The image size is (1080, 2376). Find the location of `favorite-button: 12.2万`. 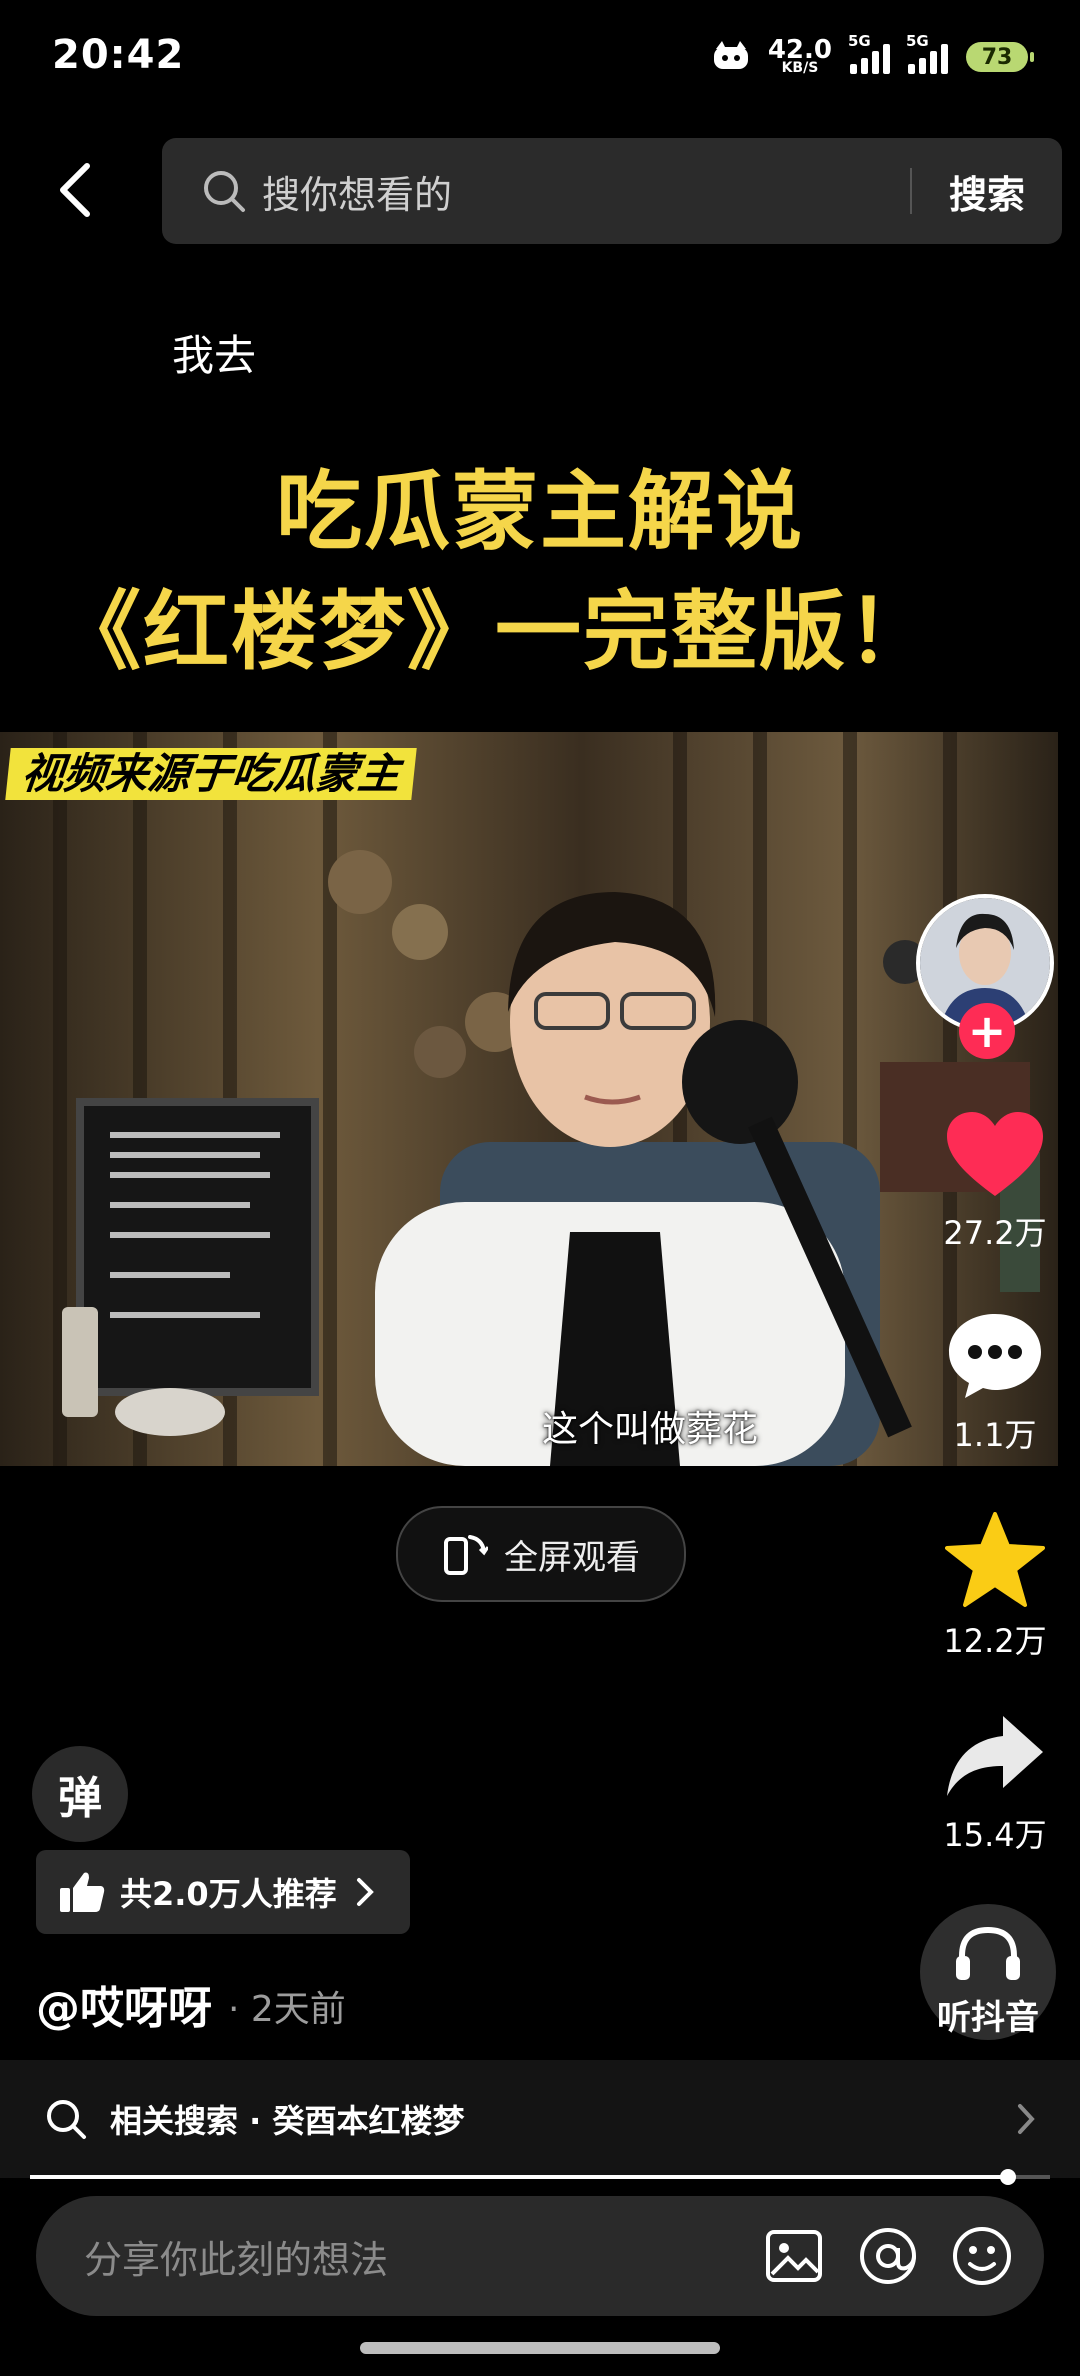

favorite-button: 12.2万 is located at coordinates (995, 1587).